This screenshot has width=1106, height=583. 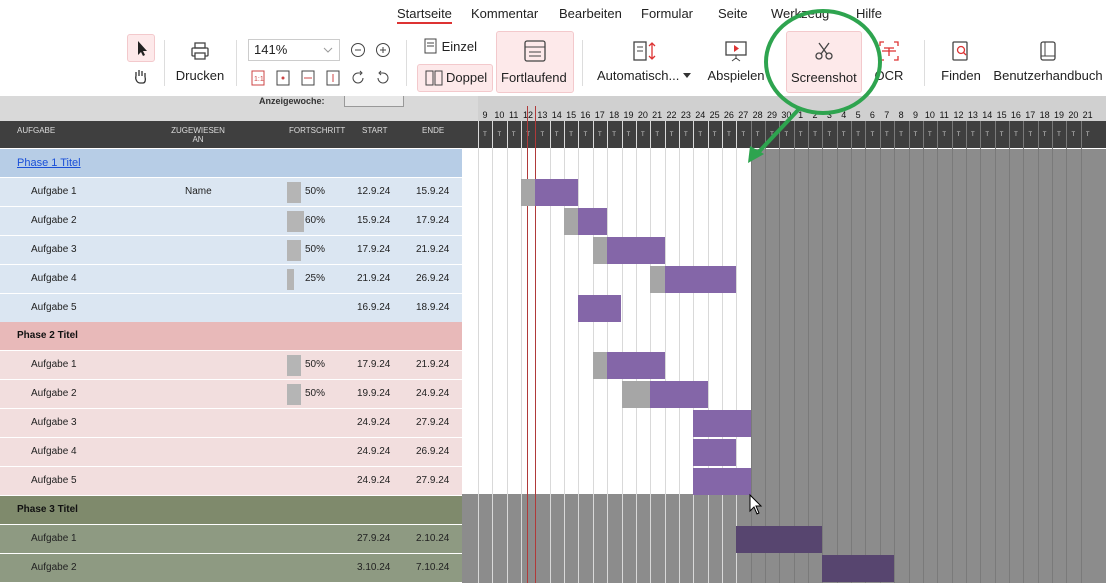 I want to click on phase-title: Phase 2 Titel, so click(x=47, y=336).